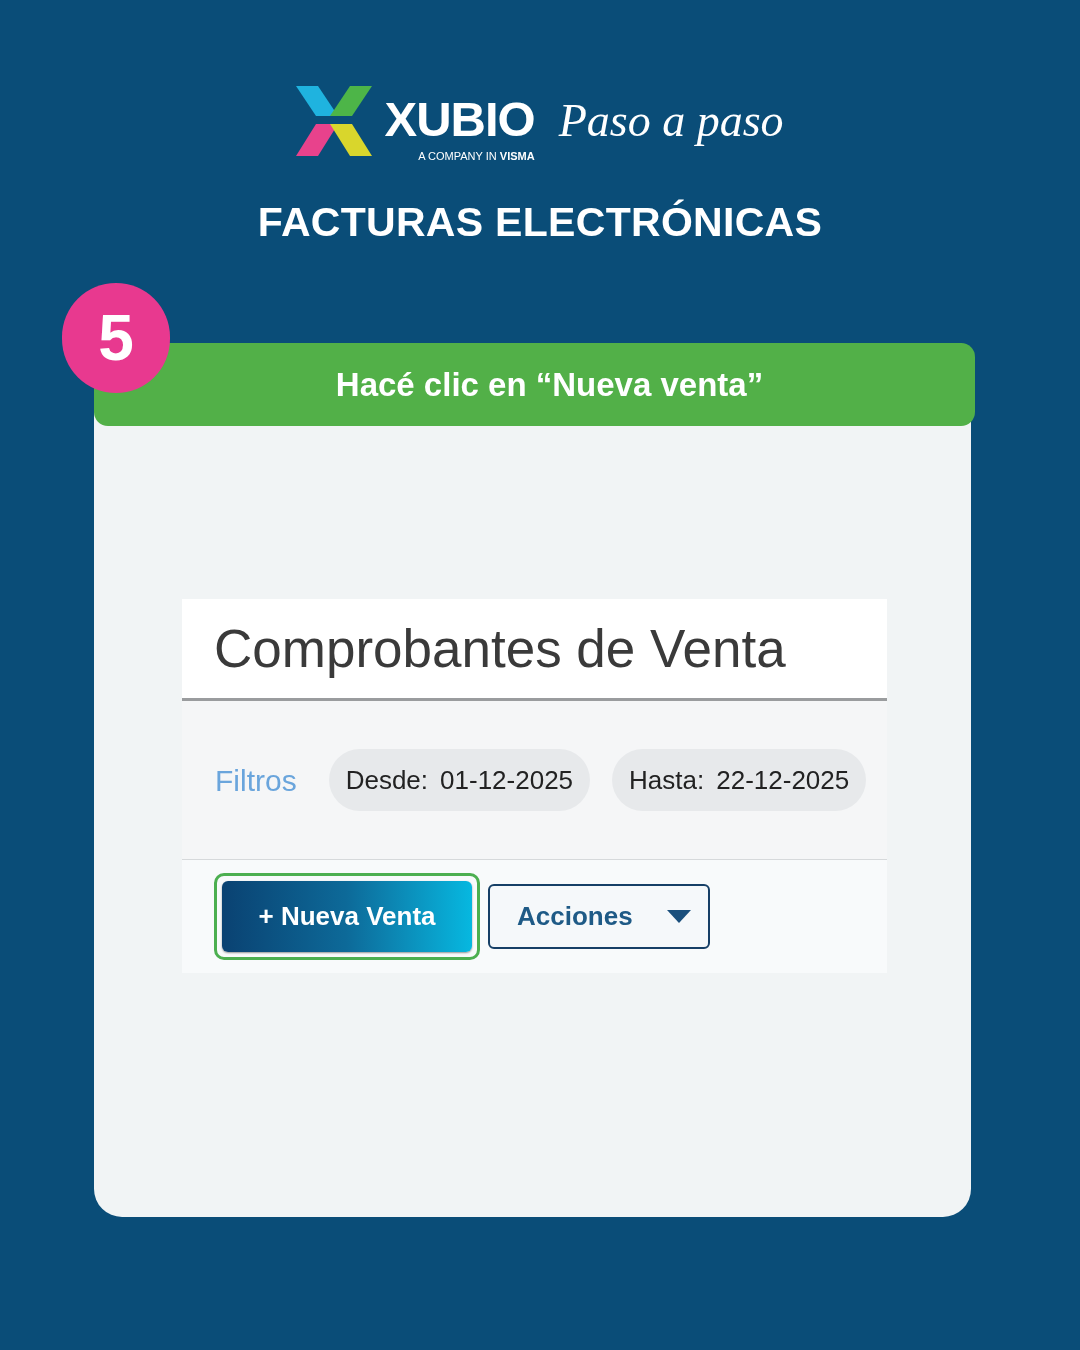 Image resolution: width=1080 pixels, height=1350 pixels. I want to click on filters-label: Filtros, so click(256, 780).